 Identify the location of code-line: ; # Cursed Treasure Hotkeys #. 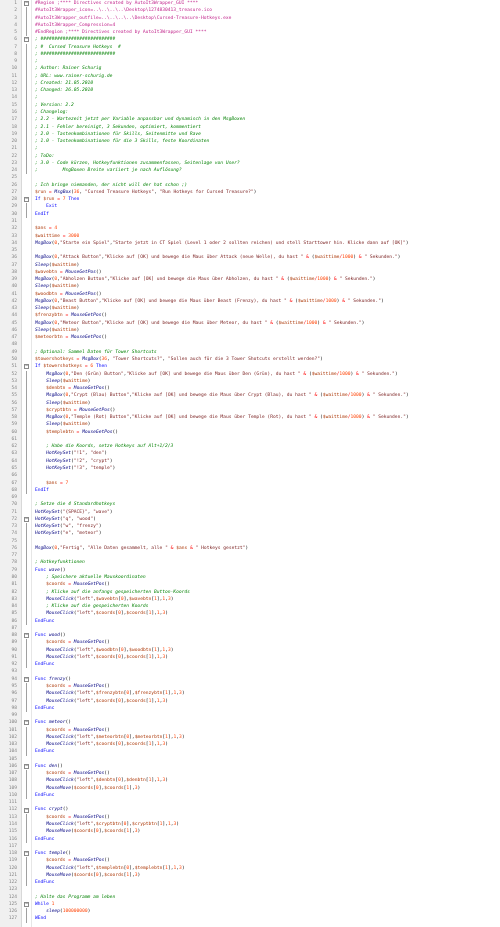
(266, 47).